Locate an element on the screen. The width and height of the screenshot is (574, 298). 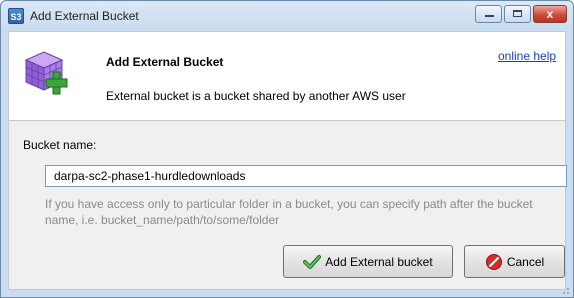
cancel-button-label: Cancel is located at coordinates (525, 261).